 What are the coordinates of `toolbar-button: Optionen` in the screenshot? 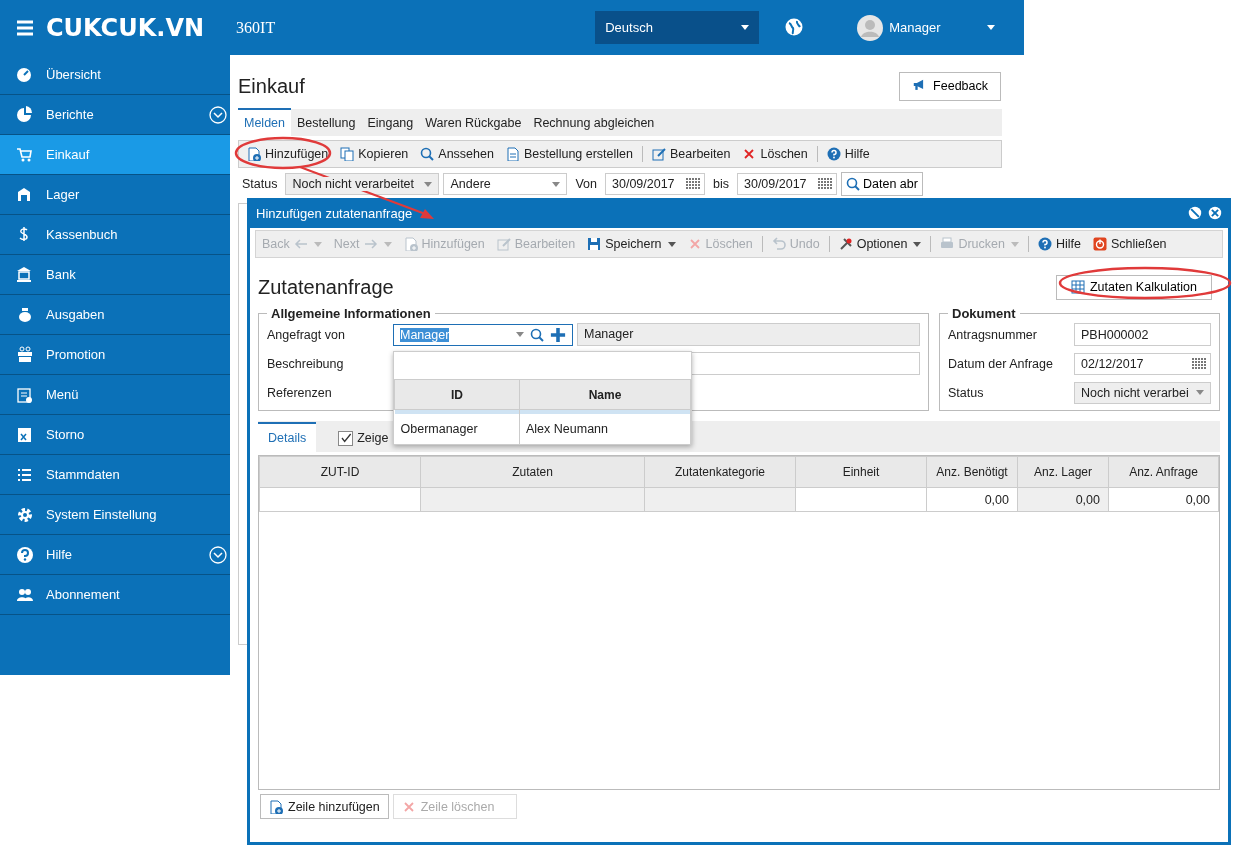 It's located at (873, 244).